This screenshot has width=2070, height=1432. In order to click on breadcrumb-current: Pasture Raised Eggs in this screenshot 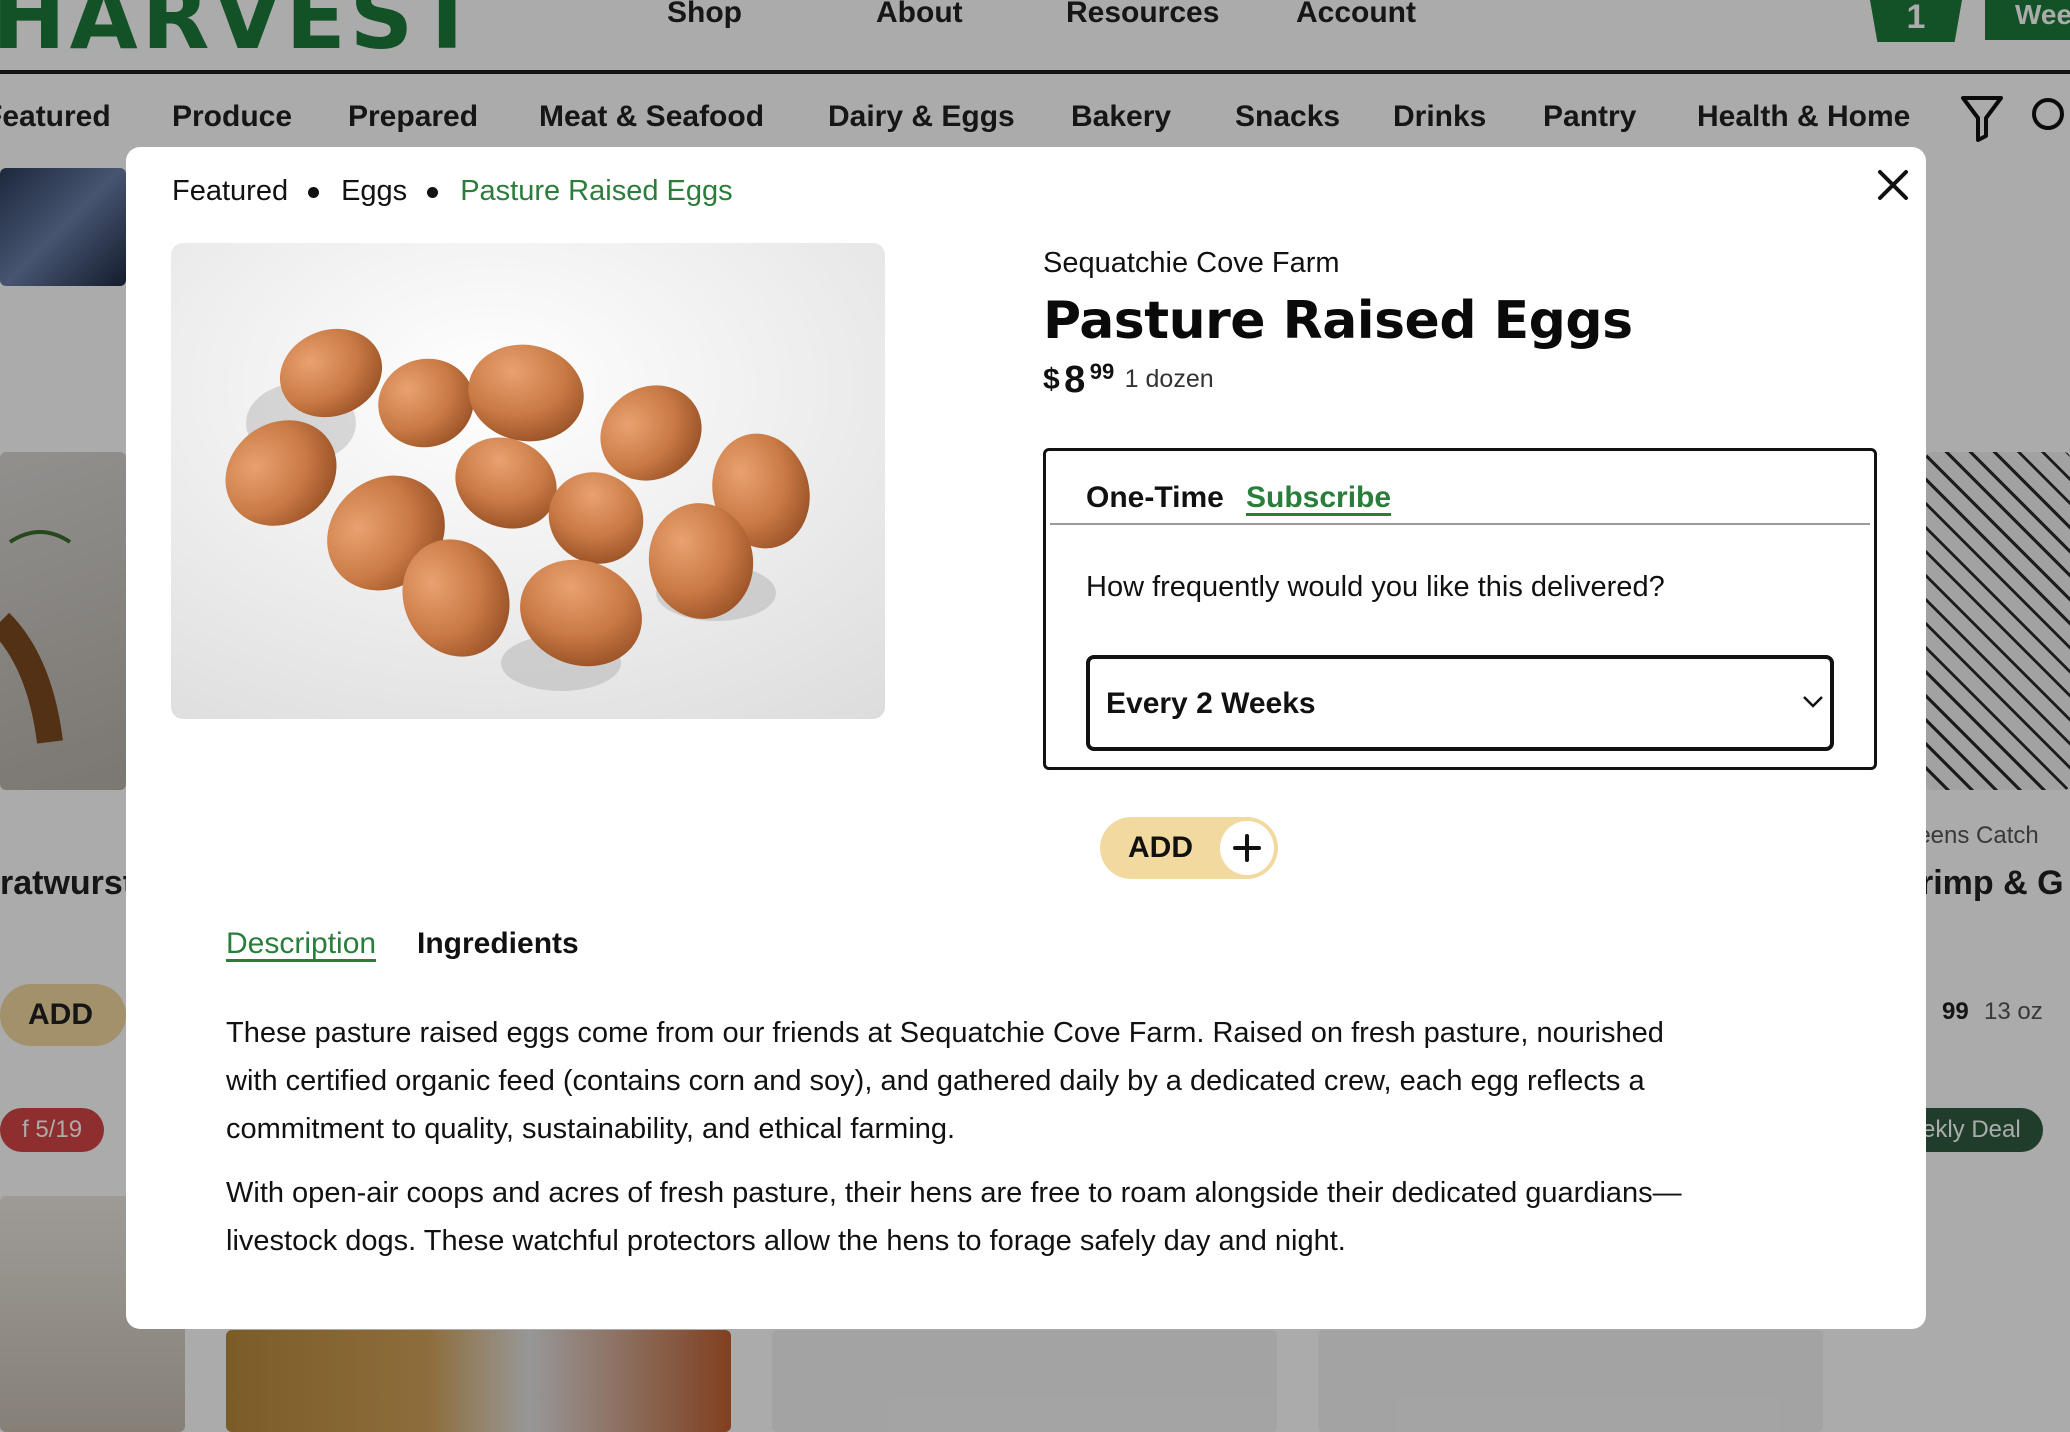, I will do `click(596, 191)`.